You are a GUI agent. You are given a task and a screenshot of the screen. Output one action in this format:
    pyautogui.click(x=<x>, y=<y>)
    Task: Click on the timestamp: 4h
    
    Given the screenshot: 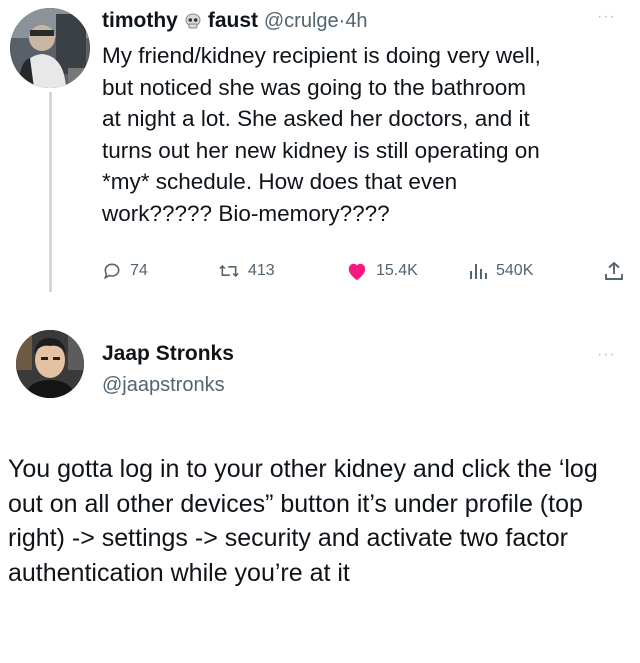 What is the action you would take?
    pyautogui.click(x=356, y=21)
    